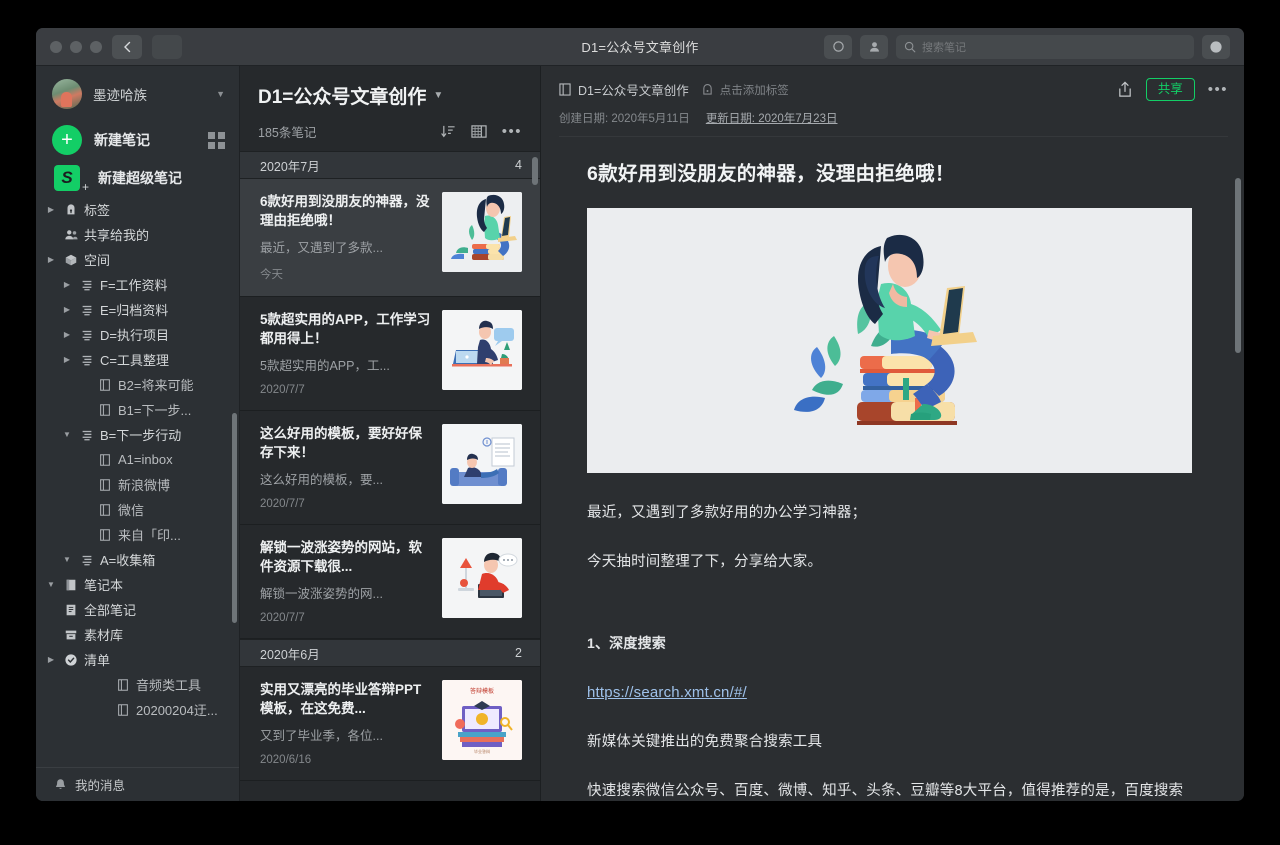  Describe the element at coordinates (137, 334) in the screenshot. I see `sidebar-item-15: ▶ D=执行项目` at that location.